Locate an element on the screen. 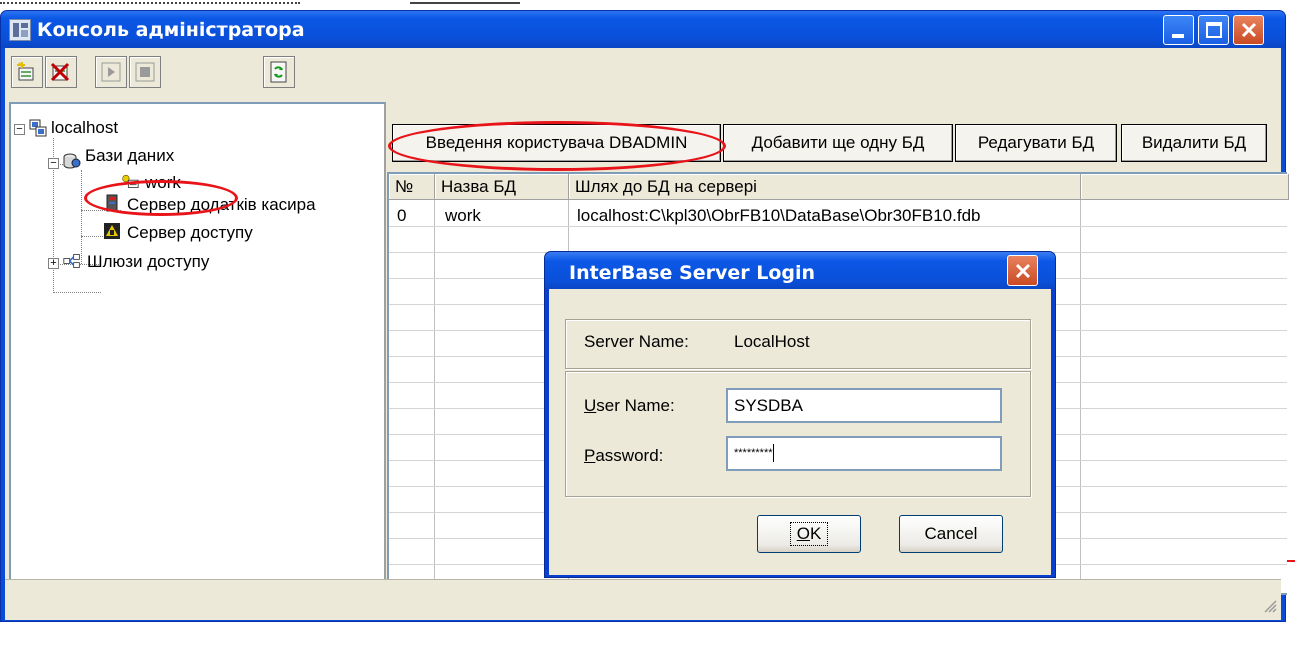 The image size is (1297, 646). dialog-close-button is located at coordinates (1022, 270).